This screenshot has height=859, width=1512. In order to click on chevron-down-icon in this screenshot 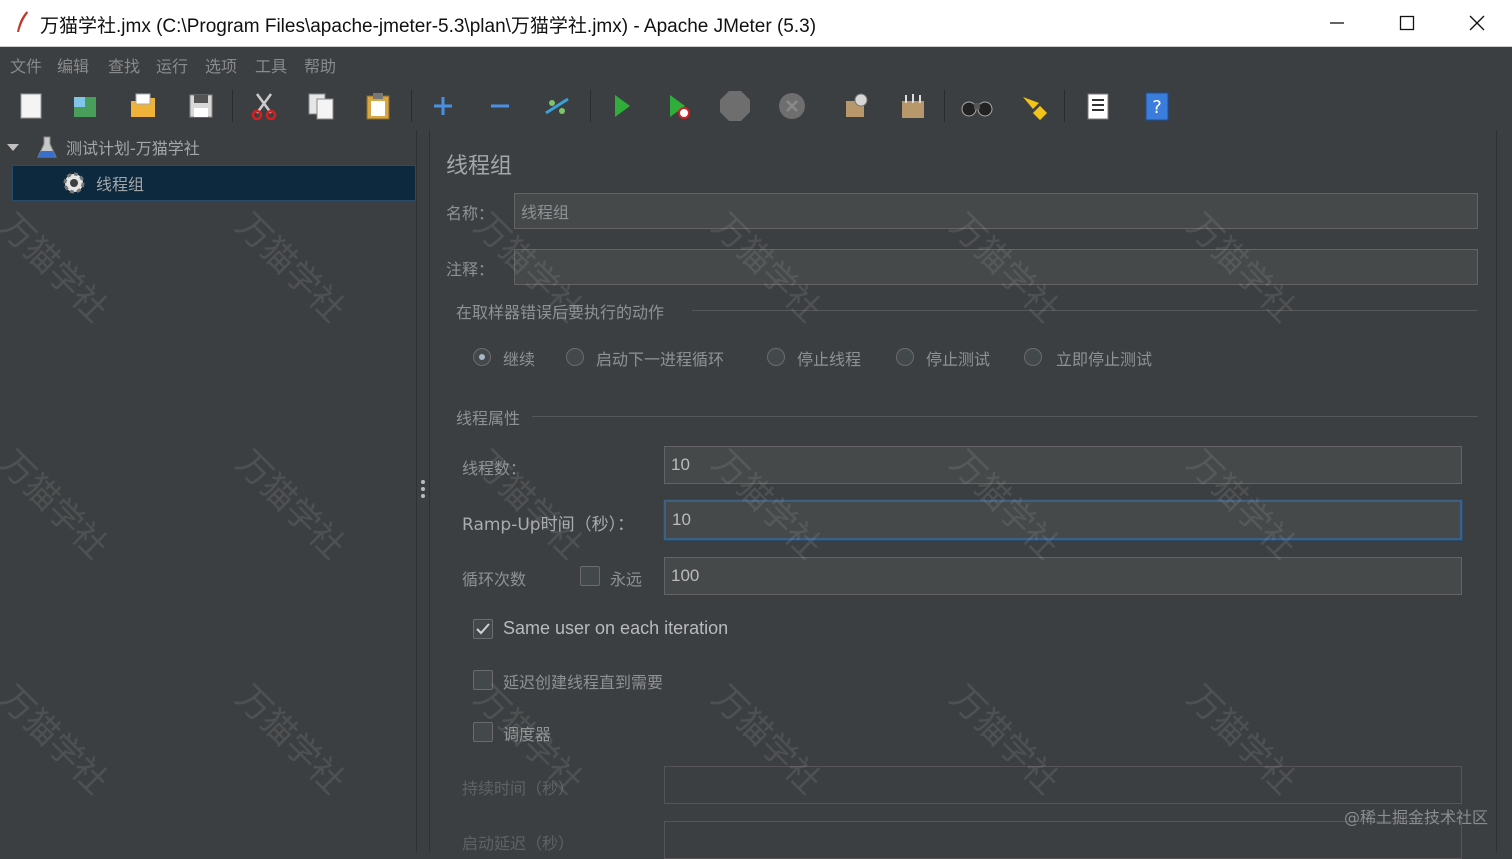, I will do `click(13, 147)`.